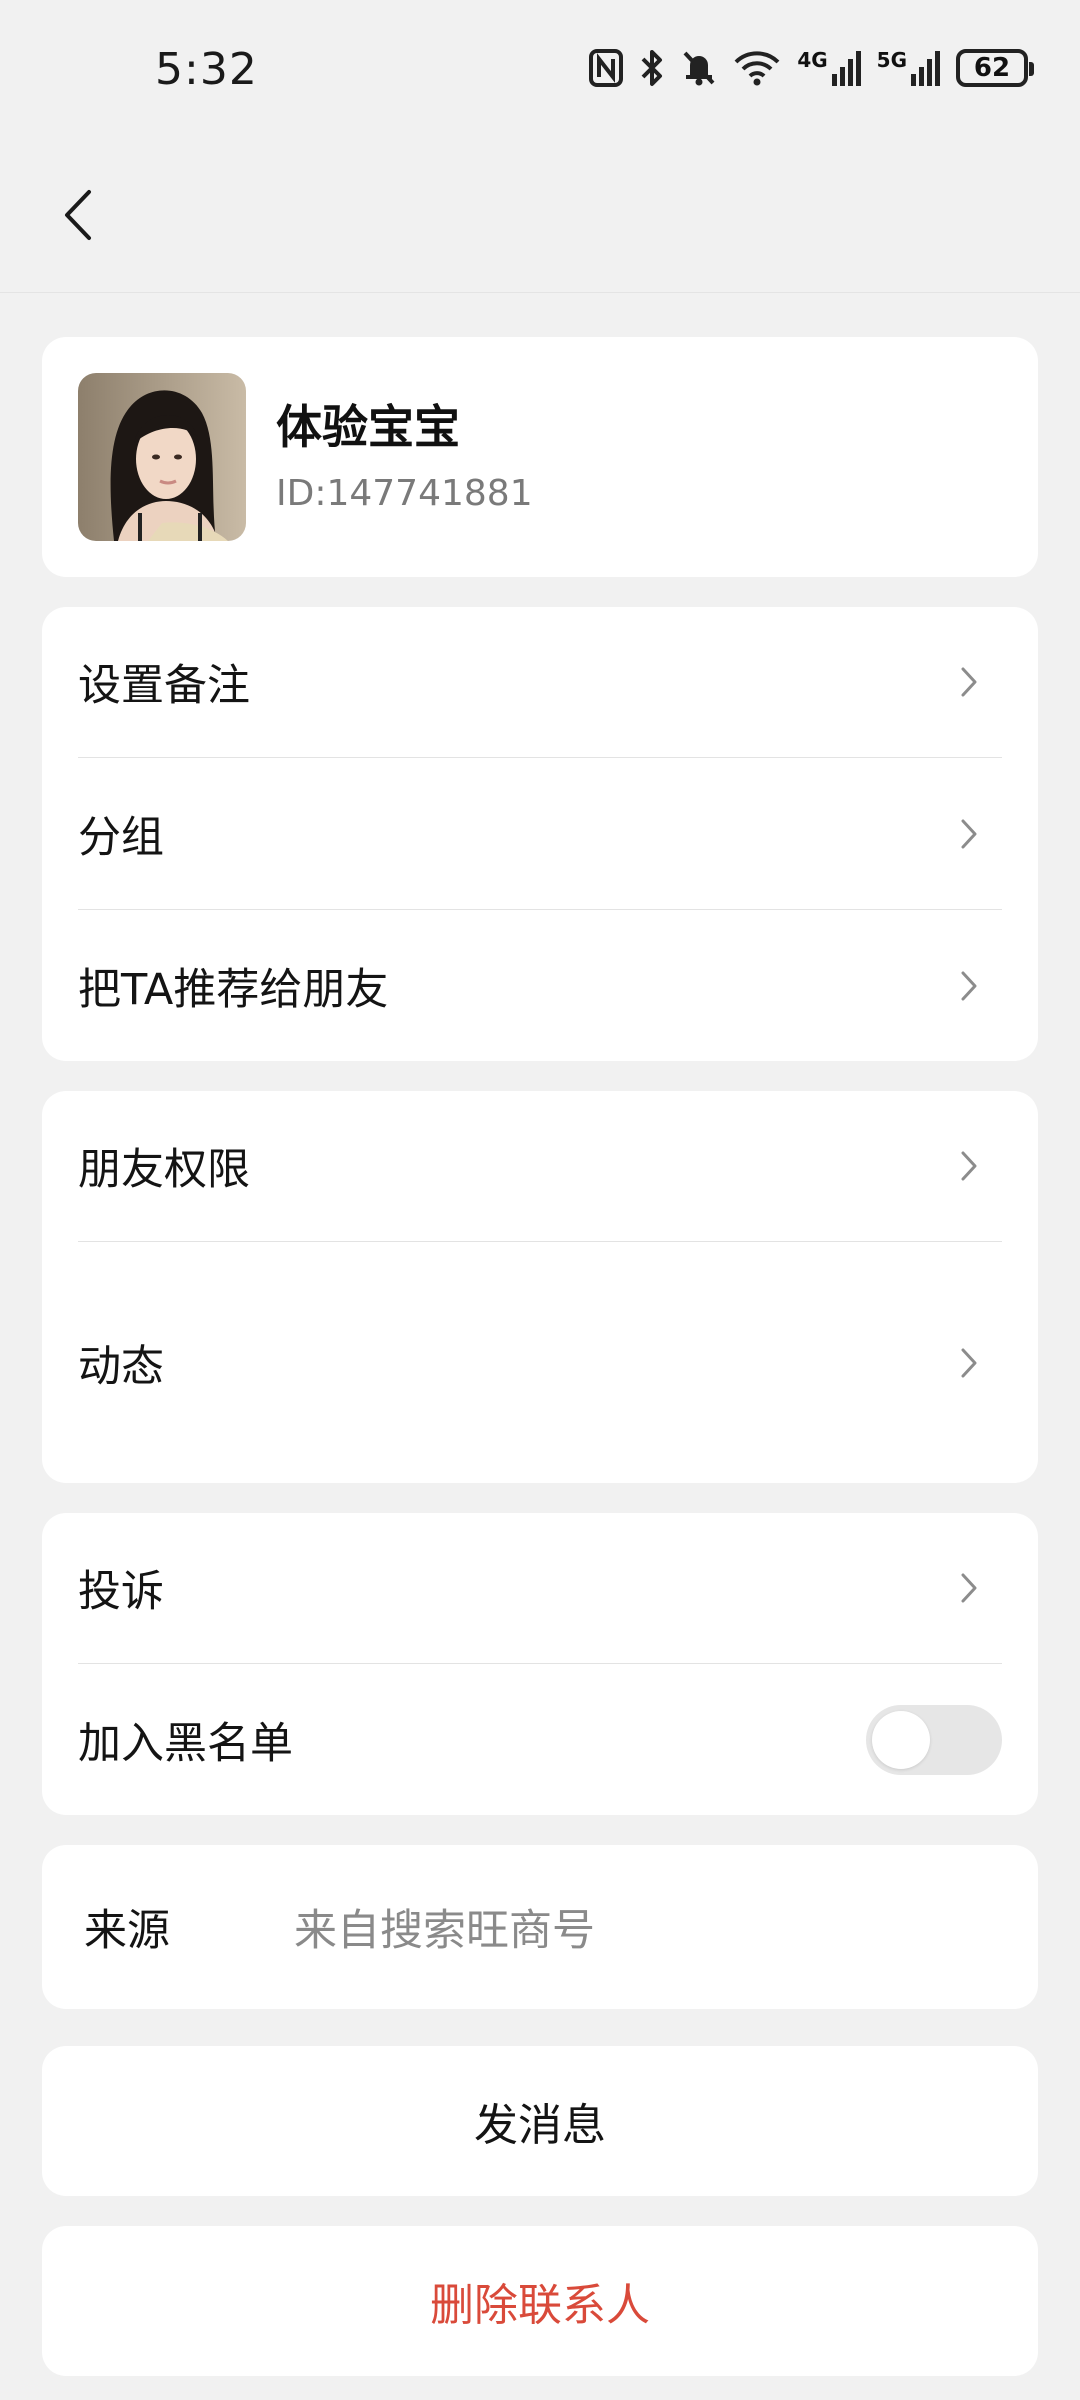 Image resolution: width=1080 pixels, height=2400 pixels. Describe the element at coordinates (233, 989) in the screenshot. I see `recommend-to-friend-label: 把TA推荐给朋友` at that location.